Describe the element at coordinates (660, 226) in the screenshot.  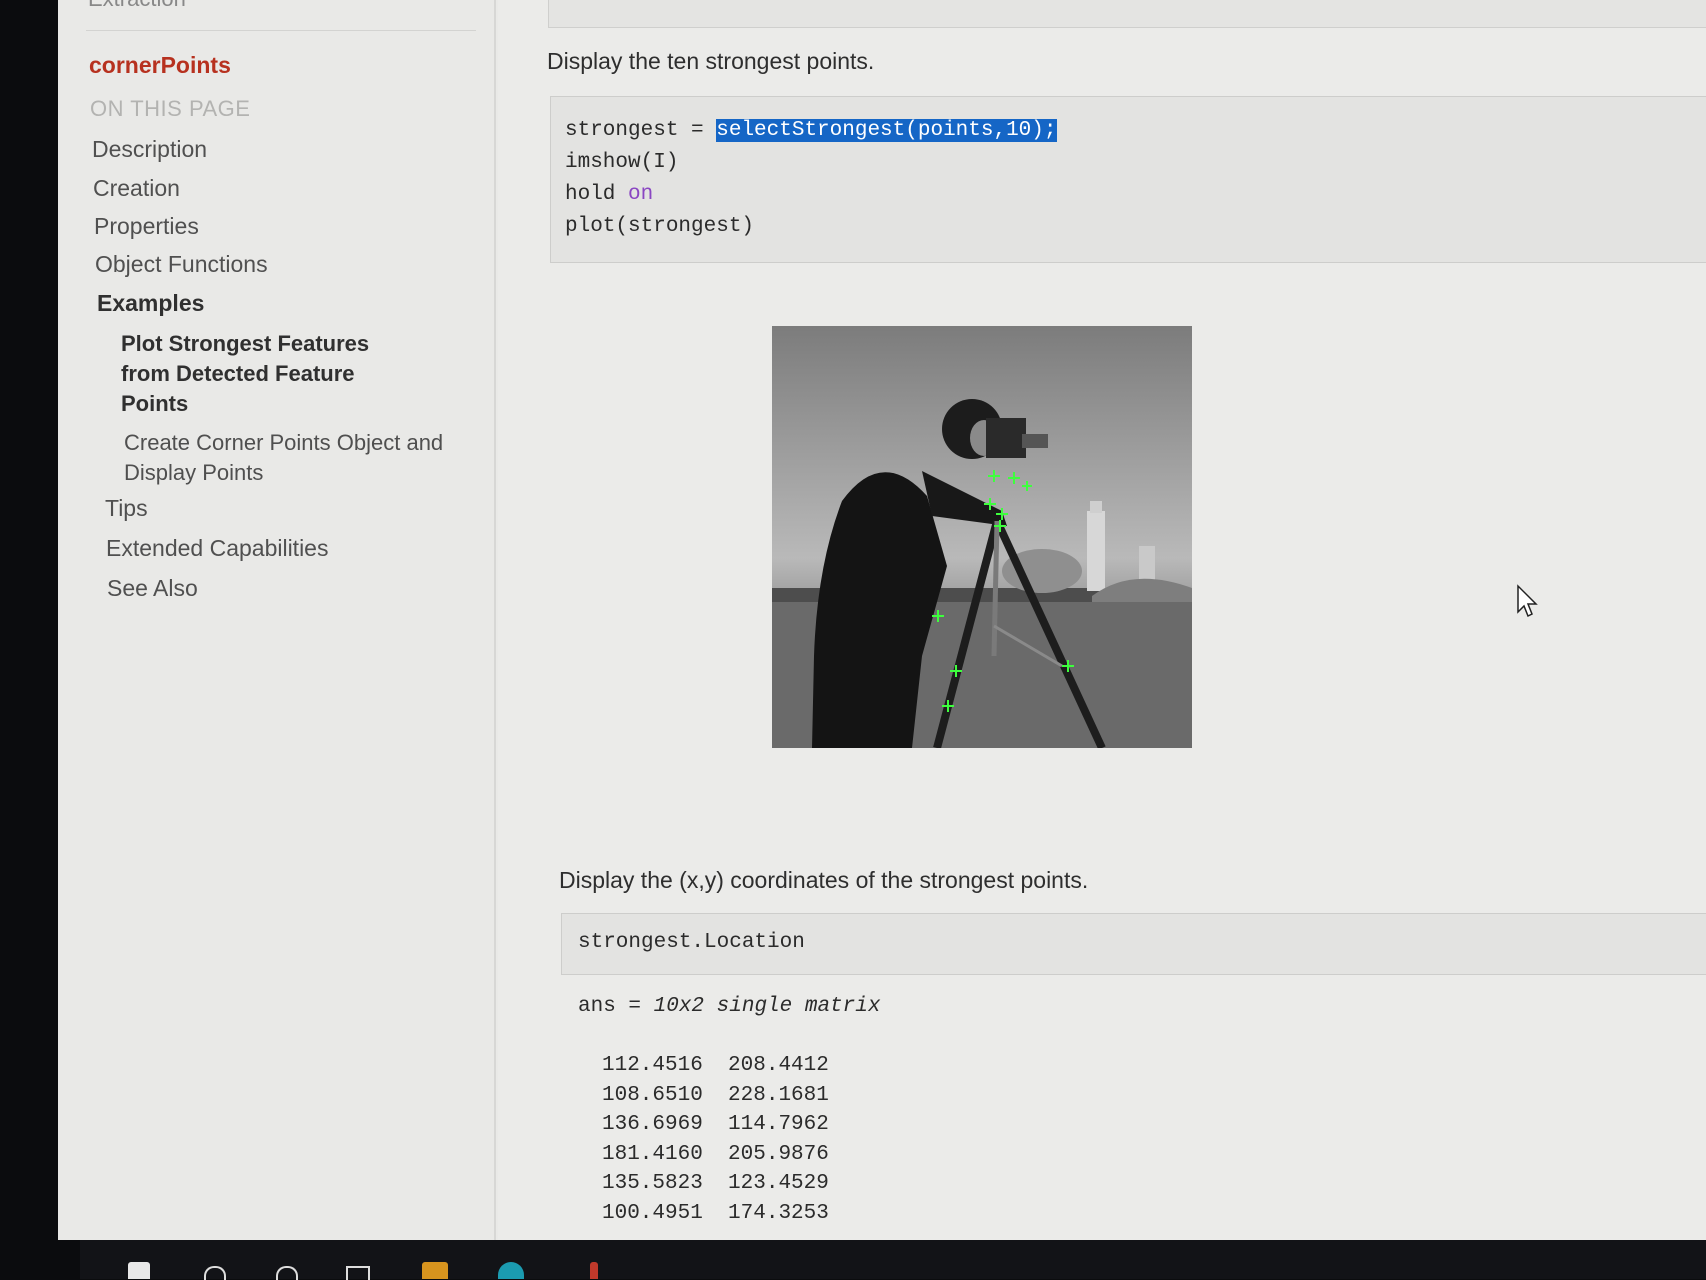
I see `code-line-4: plot(strongest)` at that location.